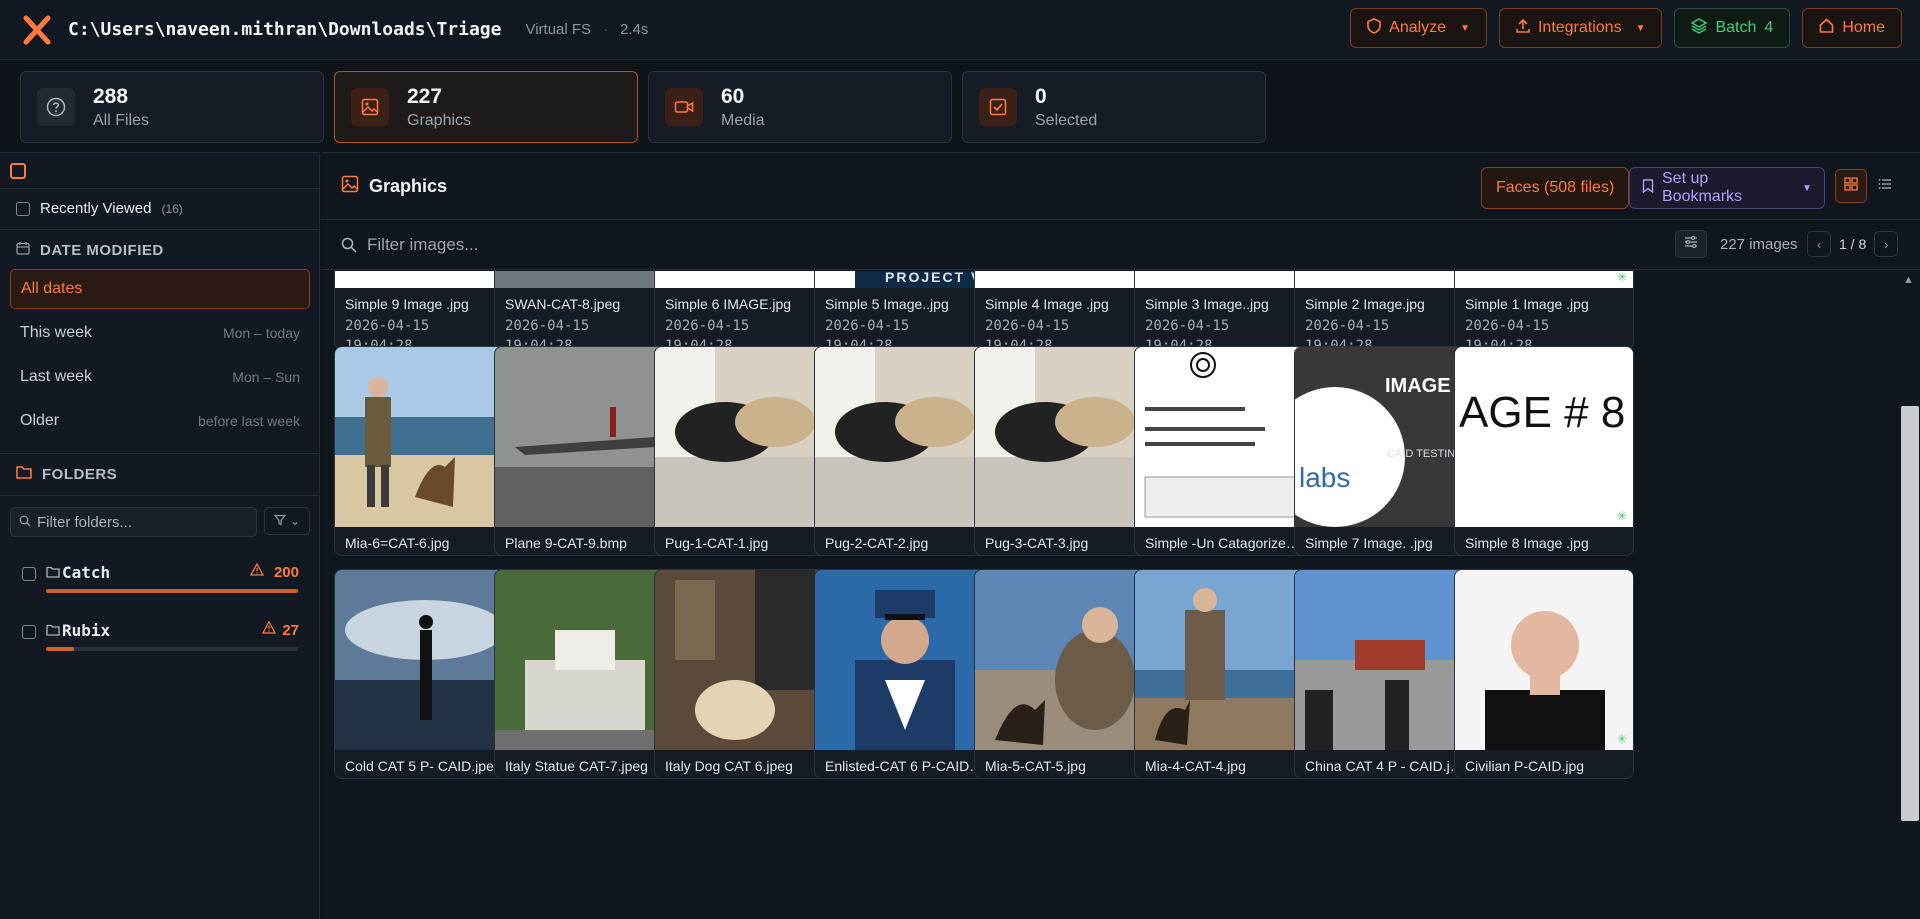  Describe the element at coordinates (37, 30) in the screenshot. I see `app-logo` at that location.